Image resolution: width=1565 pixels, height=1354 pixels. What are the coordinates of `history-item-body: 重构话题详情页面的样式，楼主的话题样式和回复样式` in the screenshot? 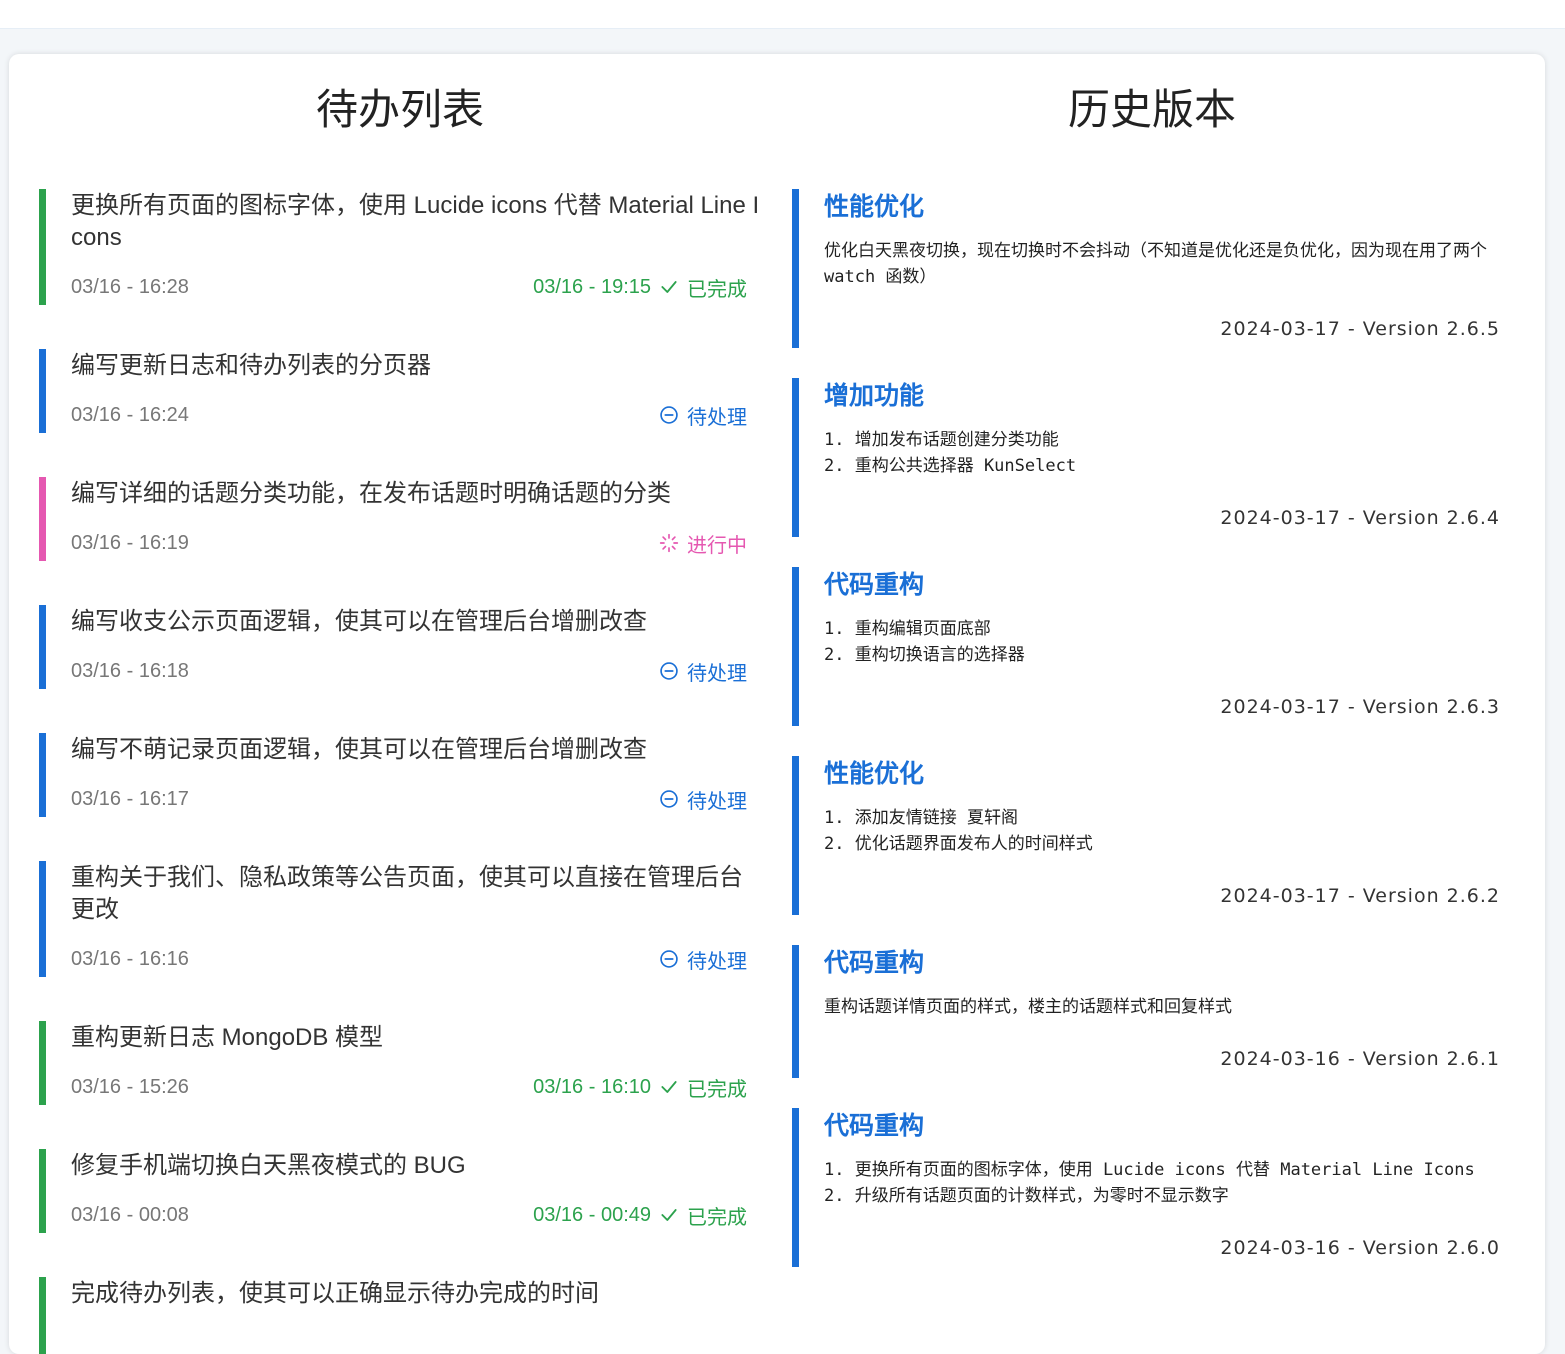 It's located at (1164, 1007).